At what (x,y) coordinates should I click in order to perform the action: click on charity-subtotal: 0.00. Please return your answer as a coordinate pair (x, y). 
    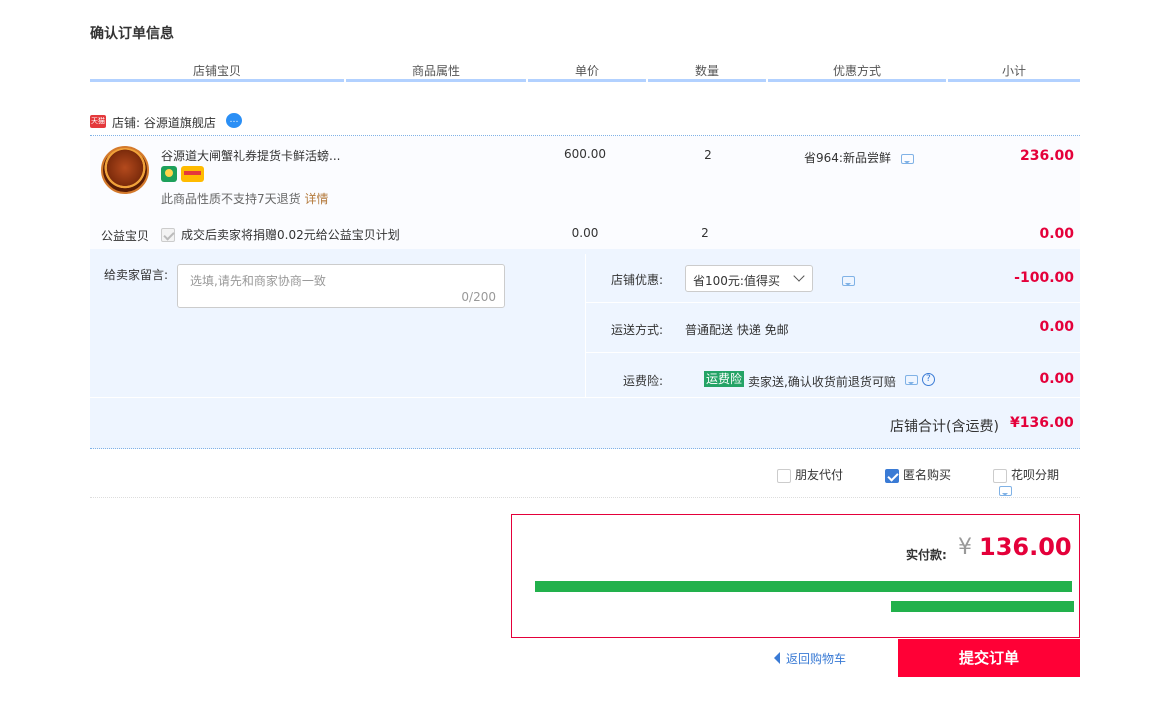
    Looking at the image, I should click on (1056, 234).